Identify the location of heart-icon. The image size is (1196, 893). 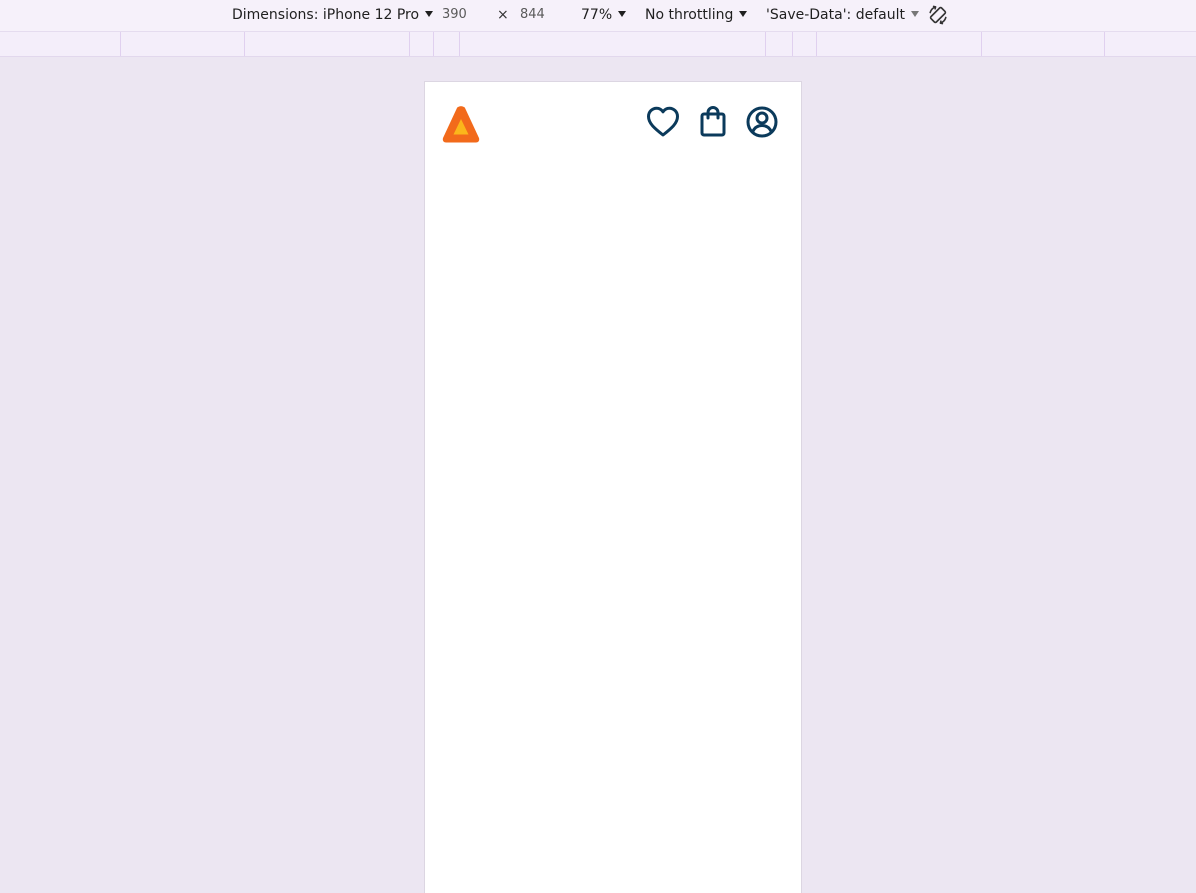
(663, 121).